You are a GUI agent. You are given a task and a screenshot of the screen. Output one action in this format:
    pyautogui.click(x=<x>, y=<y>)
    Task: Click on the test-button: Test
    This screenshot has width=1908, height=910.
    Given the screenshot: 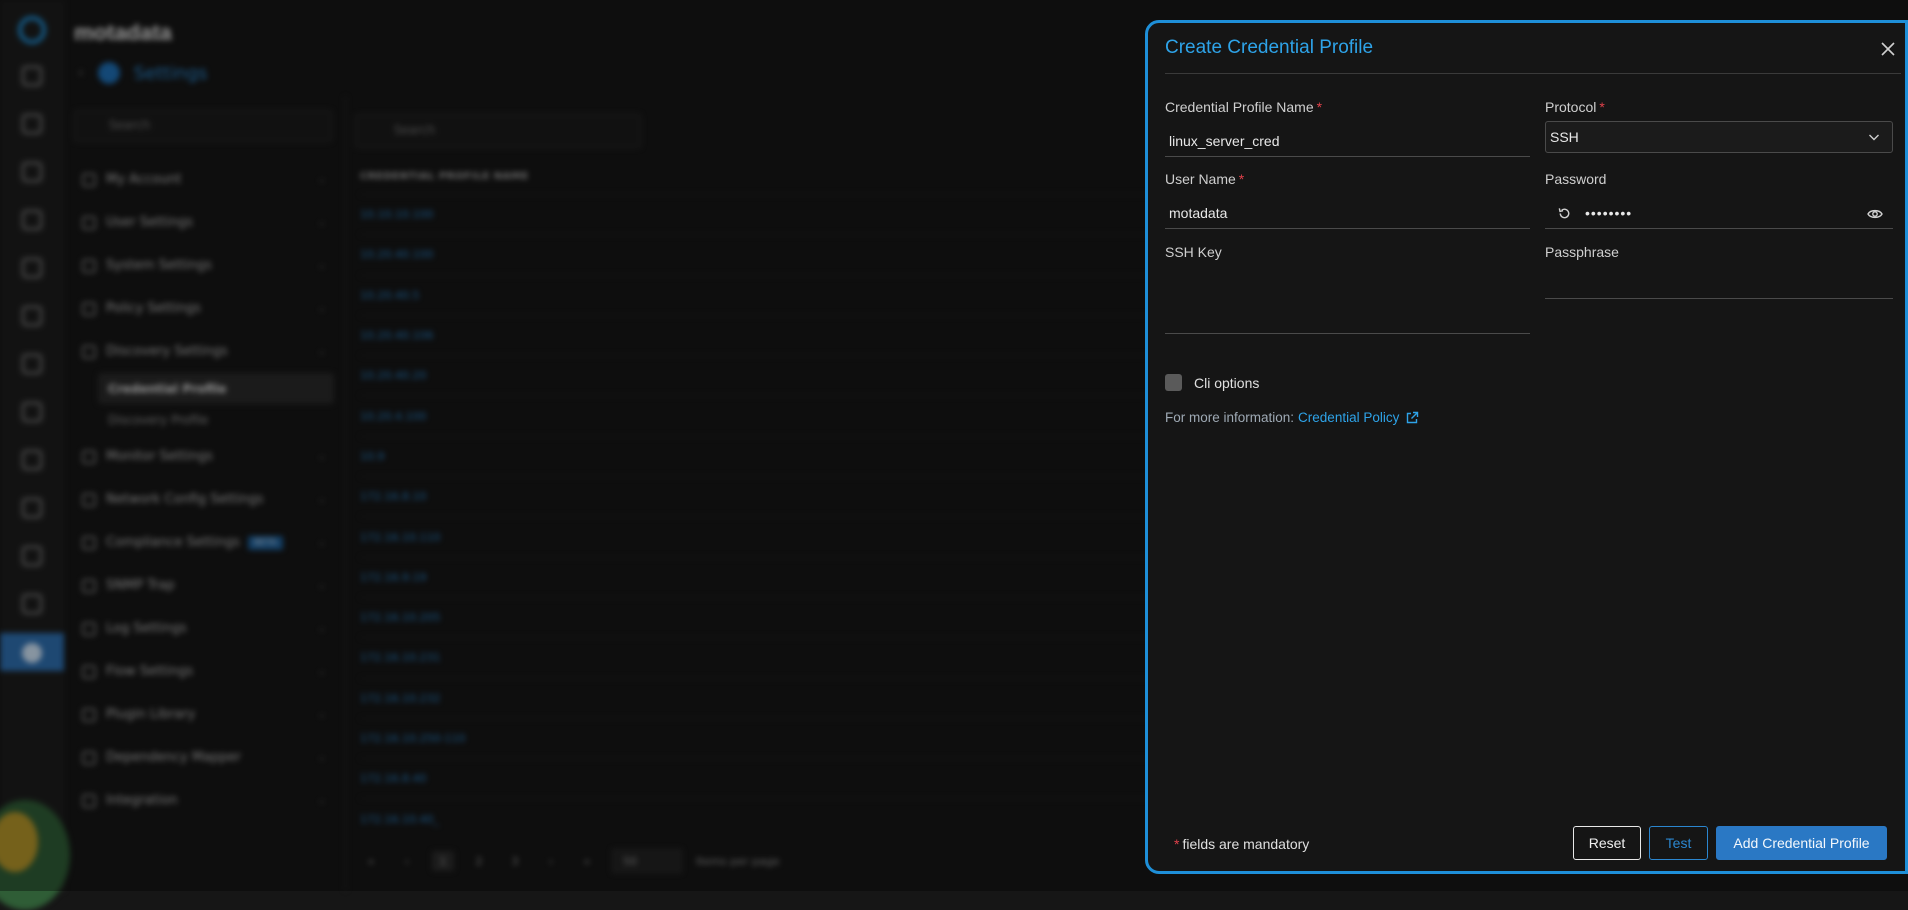 What is the action you would take?
    pyautogui.click(x=1678, y=843)
    